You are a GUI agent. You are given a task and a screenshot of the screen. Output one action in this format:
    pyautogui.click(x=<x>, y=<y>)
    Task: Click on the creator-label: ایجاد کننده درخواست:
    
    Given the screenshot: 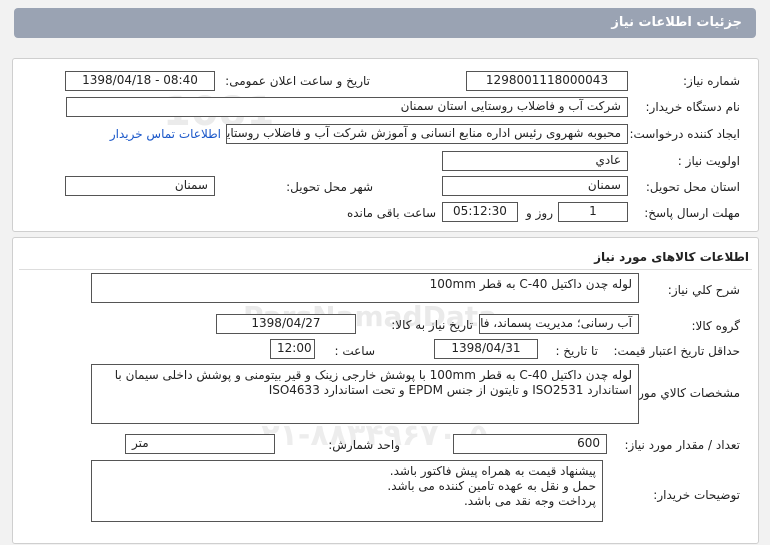 What is the action you would take?
    pyautogui.click(x=684, y=134)
    